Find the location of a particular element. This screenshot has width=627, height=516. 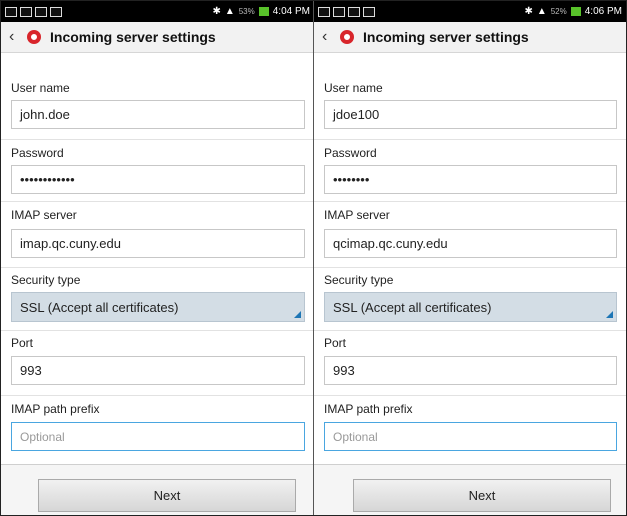

clock: 4:06 PM is located at coordinates (603, 11).